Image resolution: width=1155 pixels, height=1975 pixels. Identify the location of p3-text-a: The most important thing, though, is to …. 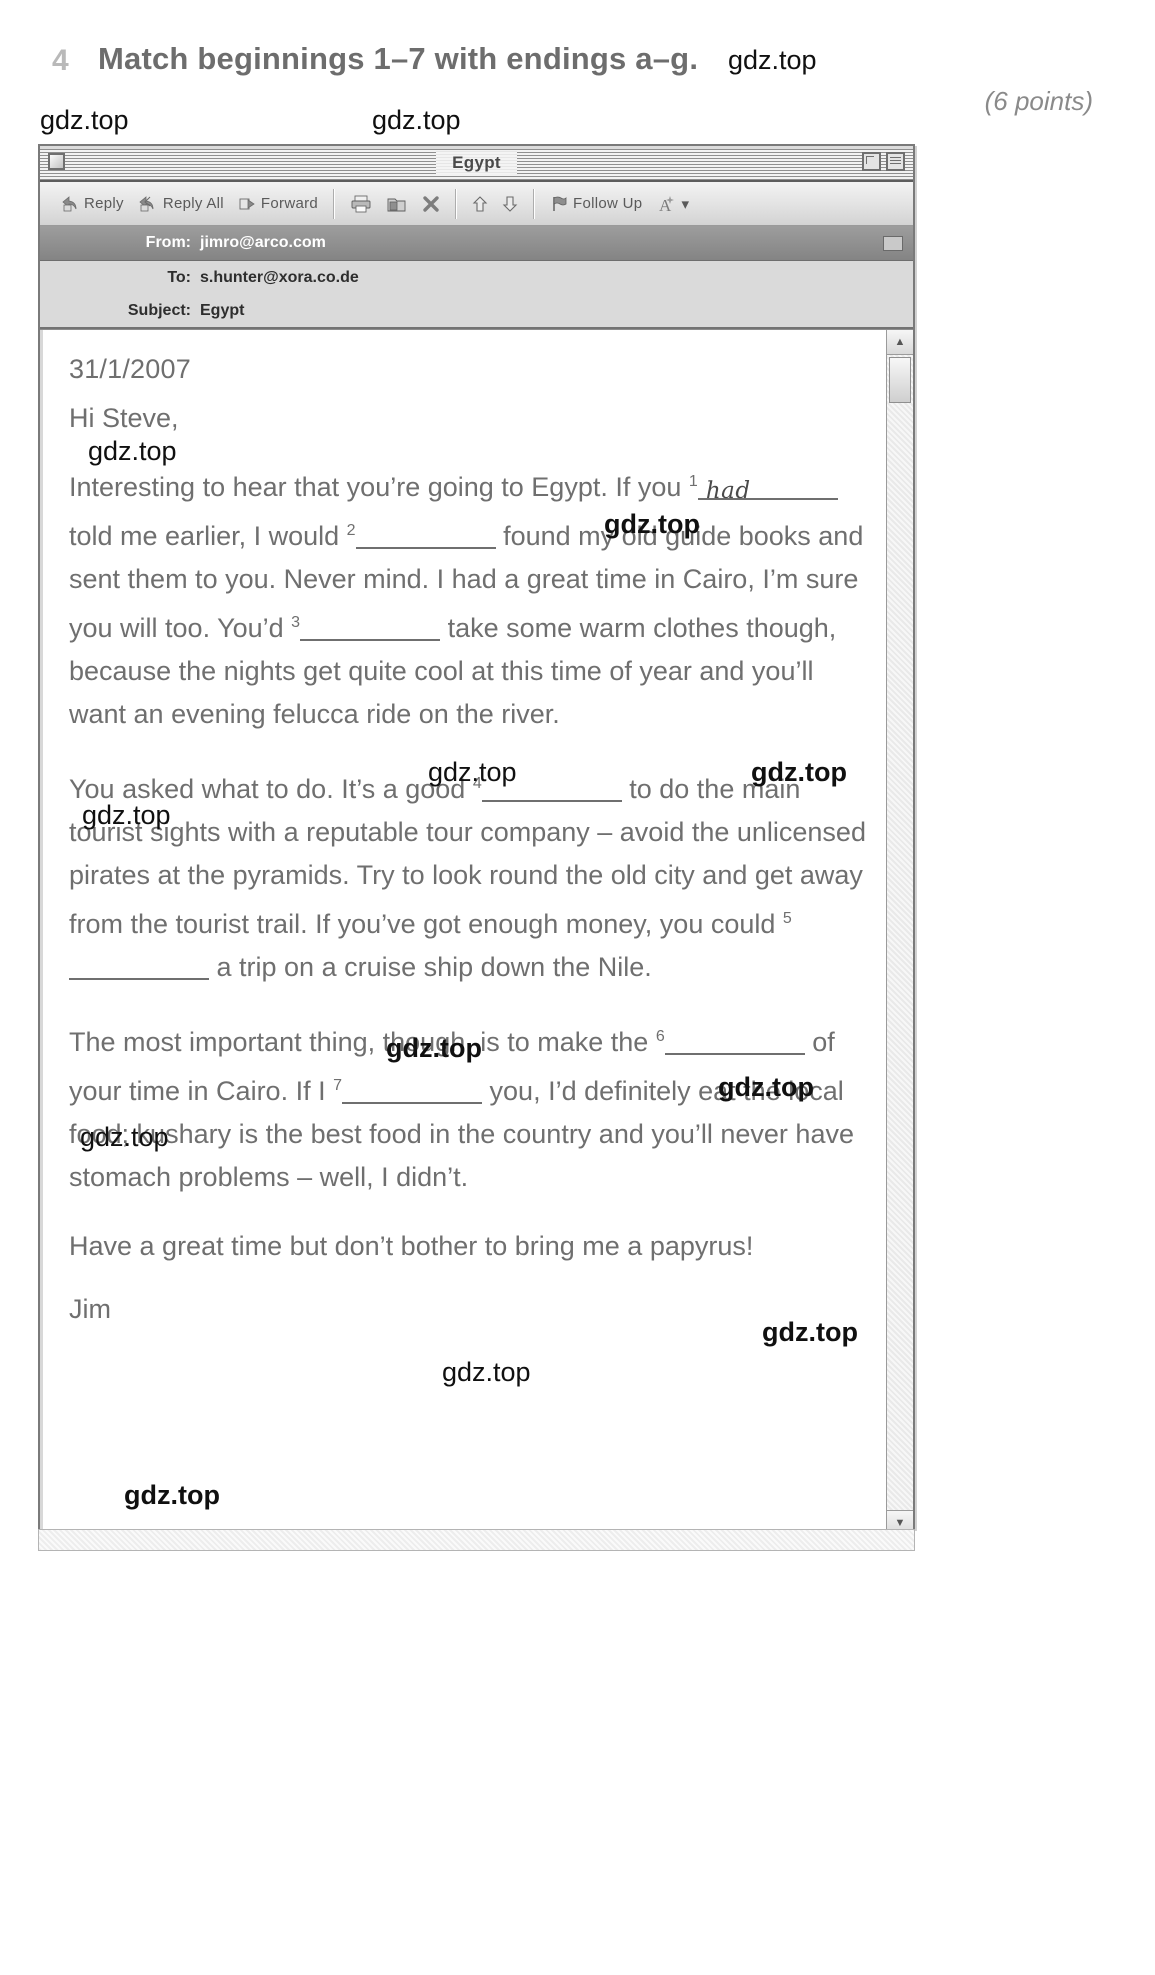
(359, 1042).